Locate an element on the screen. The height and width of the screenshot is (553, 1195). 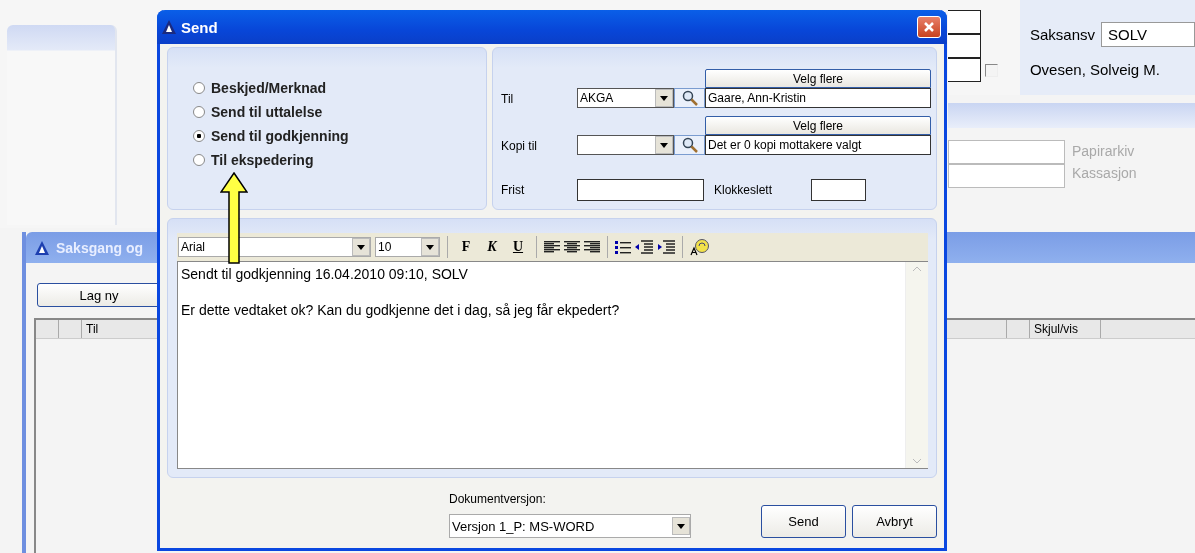
bullet-list-icon is located at coordinates (623, 247).